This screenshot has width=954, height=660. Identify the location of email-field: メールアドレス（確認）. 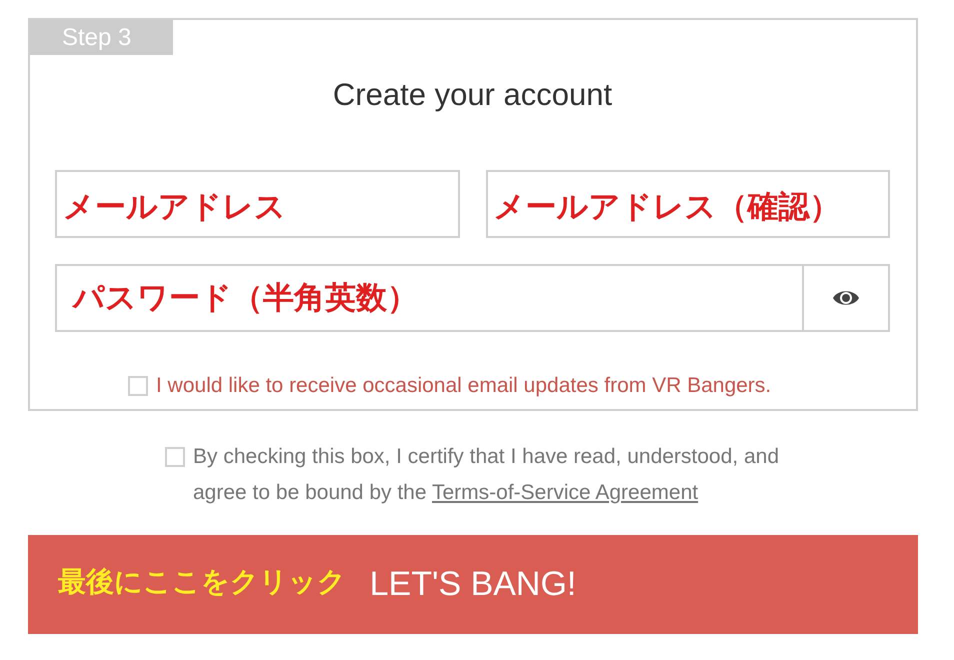
(688, 204).